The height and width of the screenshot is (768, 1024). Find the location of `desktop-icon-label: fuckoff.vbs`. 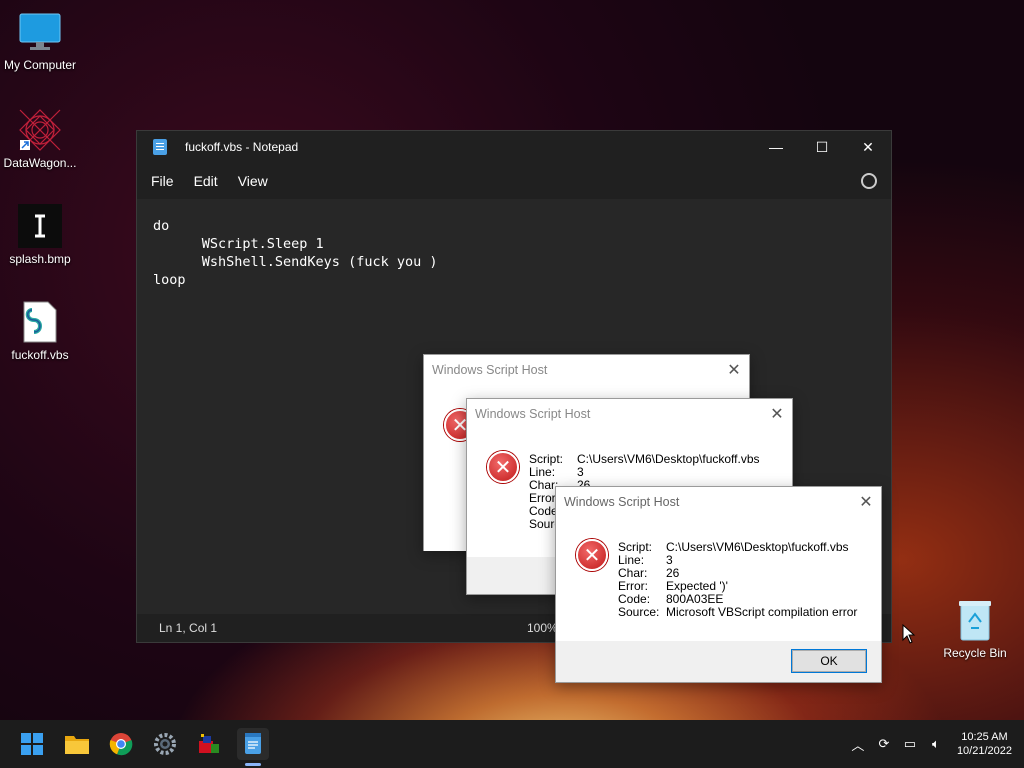

desktop-icon-label: fuckoff.vbs is located at coordinates (40, 355).